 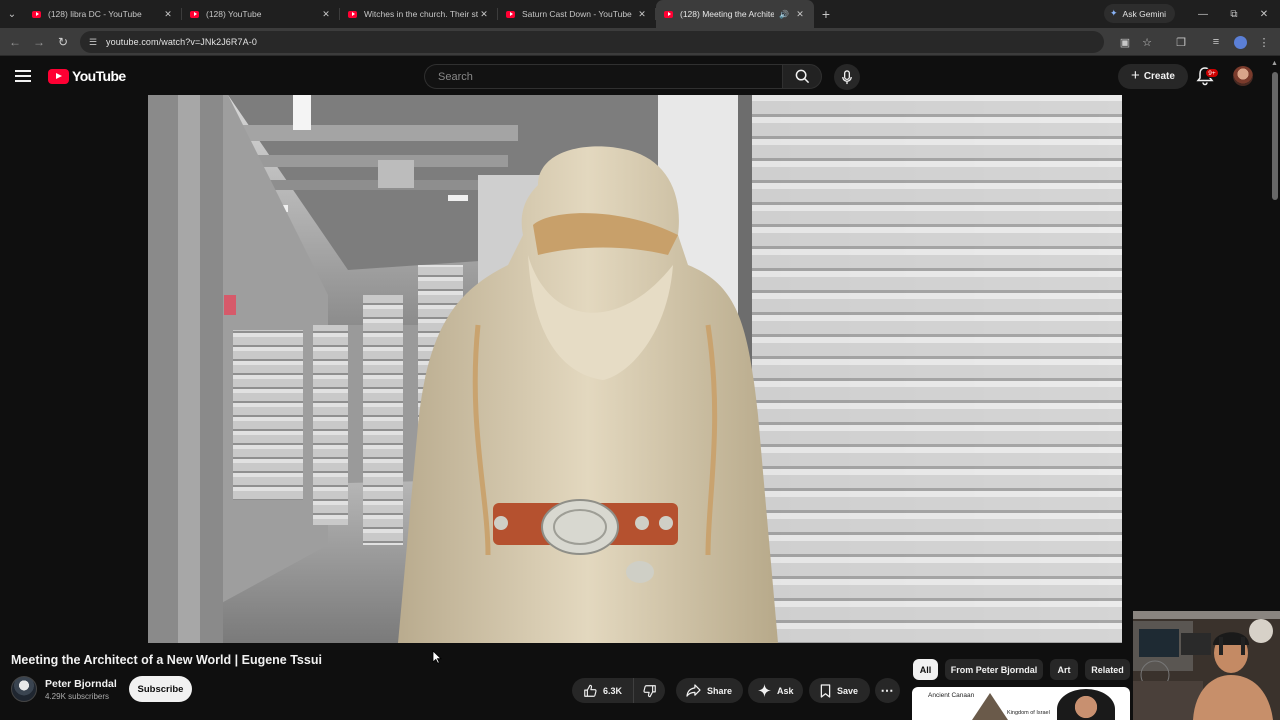 I want to click on channel-avatar, so click(x=24, y=689).